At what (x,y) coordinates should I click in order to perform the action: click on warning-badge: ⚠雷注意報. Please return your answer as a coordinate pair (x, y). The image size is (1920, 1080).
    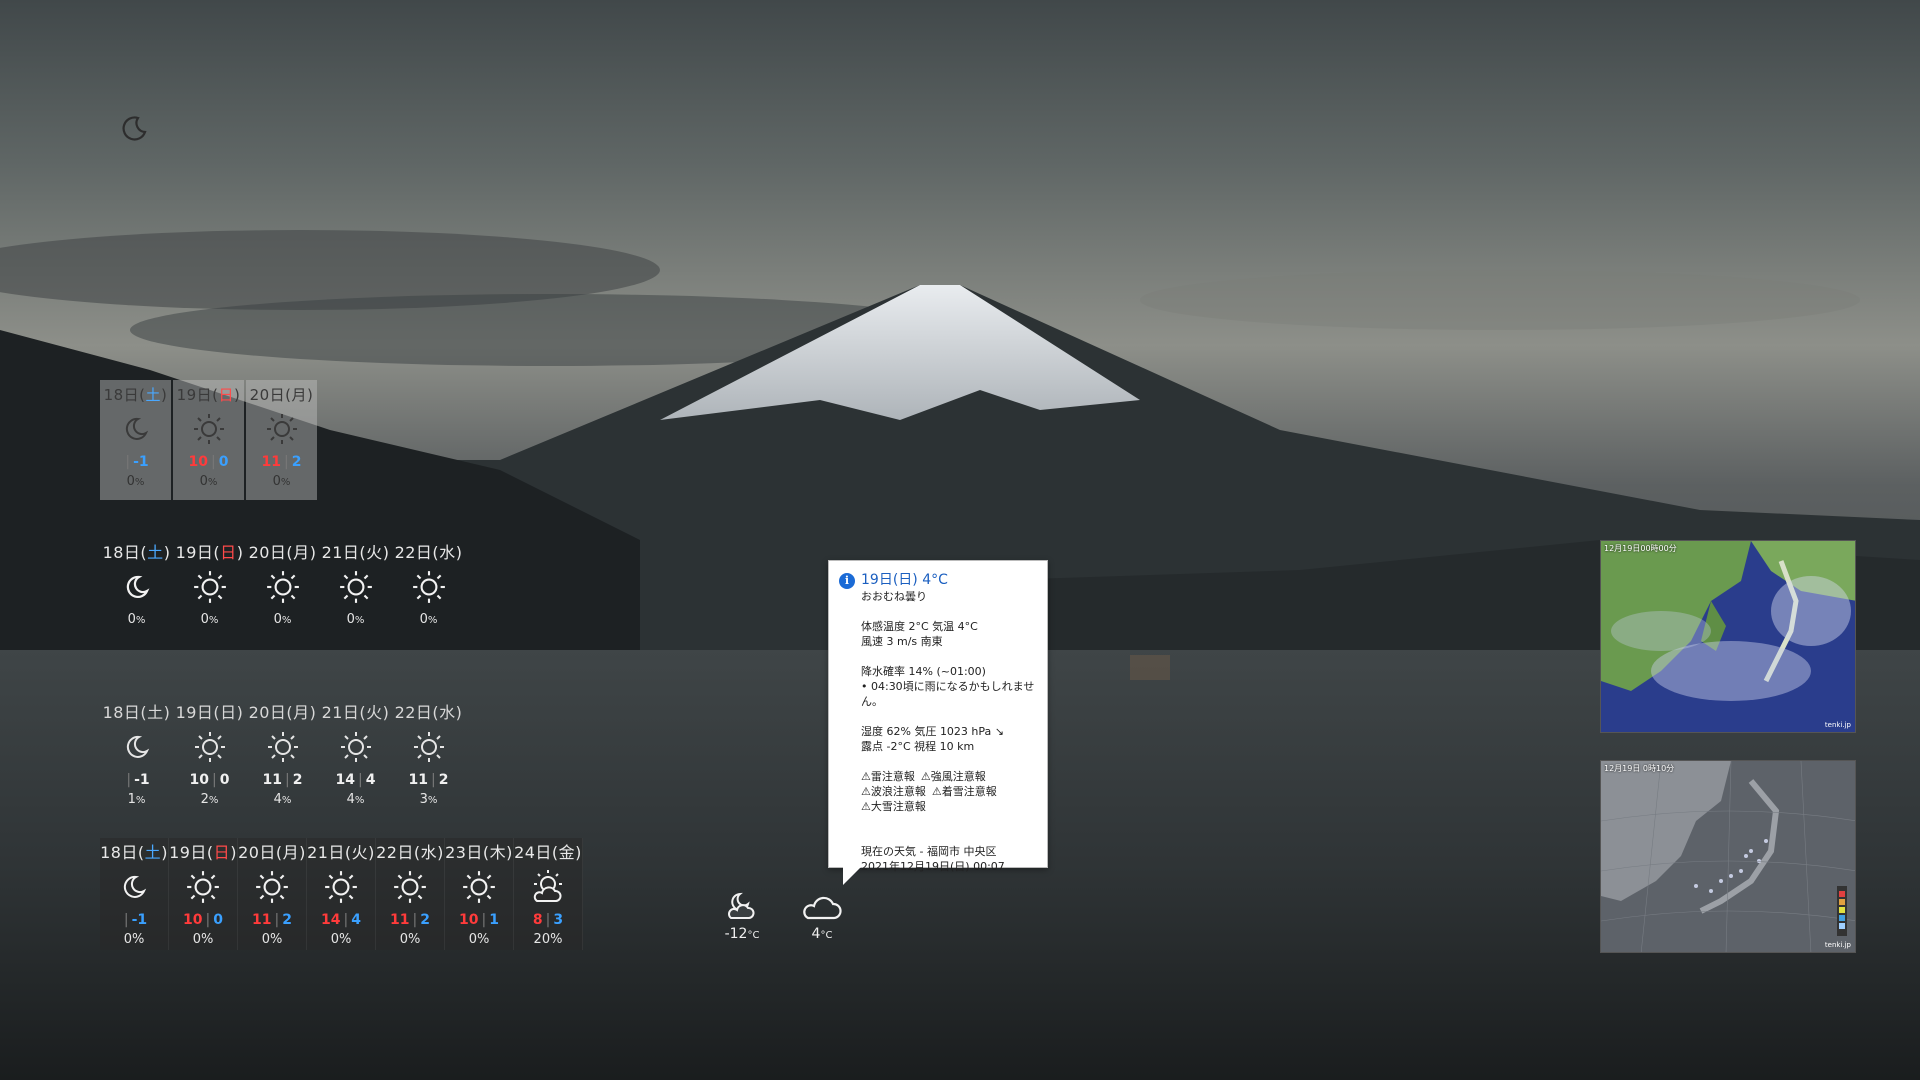
    Looking at the image, I should click on (888, 776).